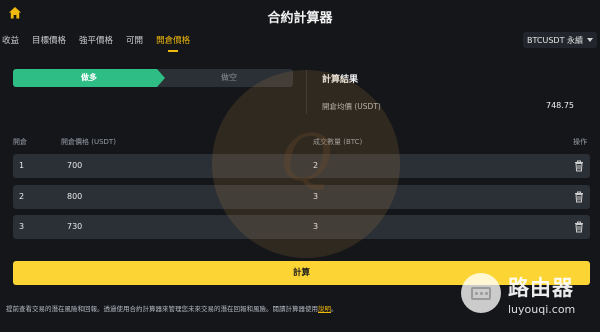 The image size is (600, 332). Describe the element at coordinates (89, 78) in the screenshot. I see `long-button: 做多` at that location.